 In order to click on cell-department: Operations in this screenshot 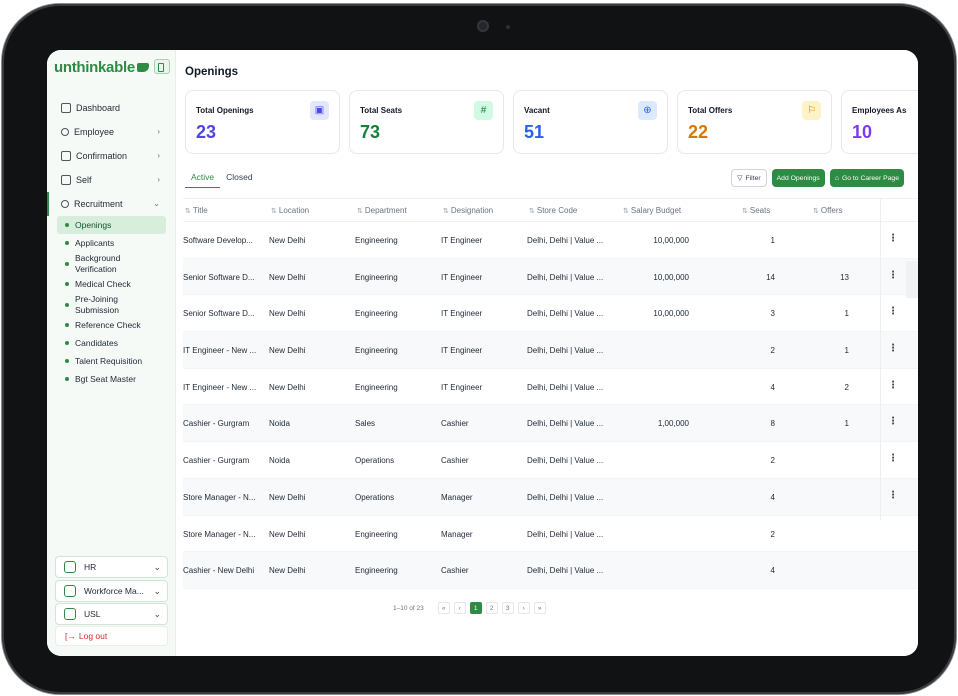, I will do `click(375, 461)`.